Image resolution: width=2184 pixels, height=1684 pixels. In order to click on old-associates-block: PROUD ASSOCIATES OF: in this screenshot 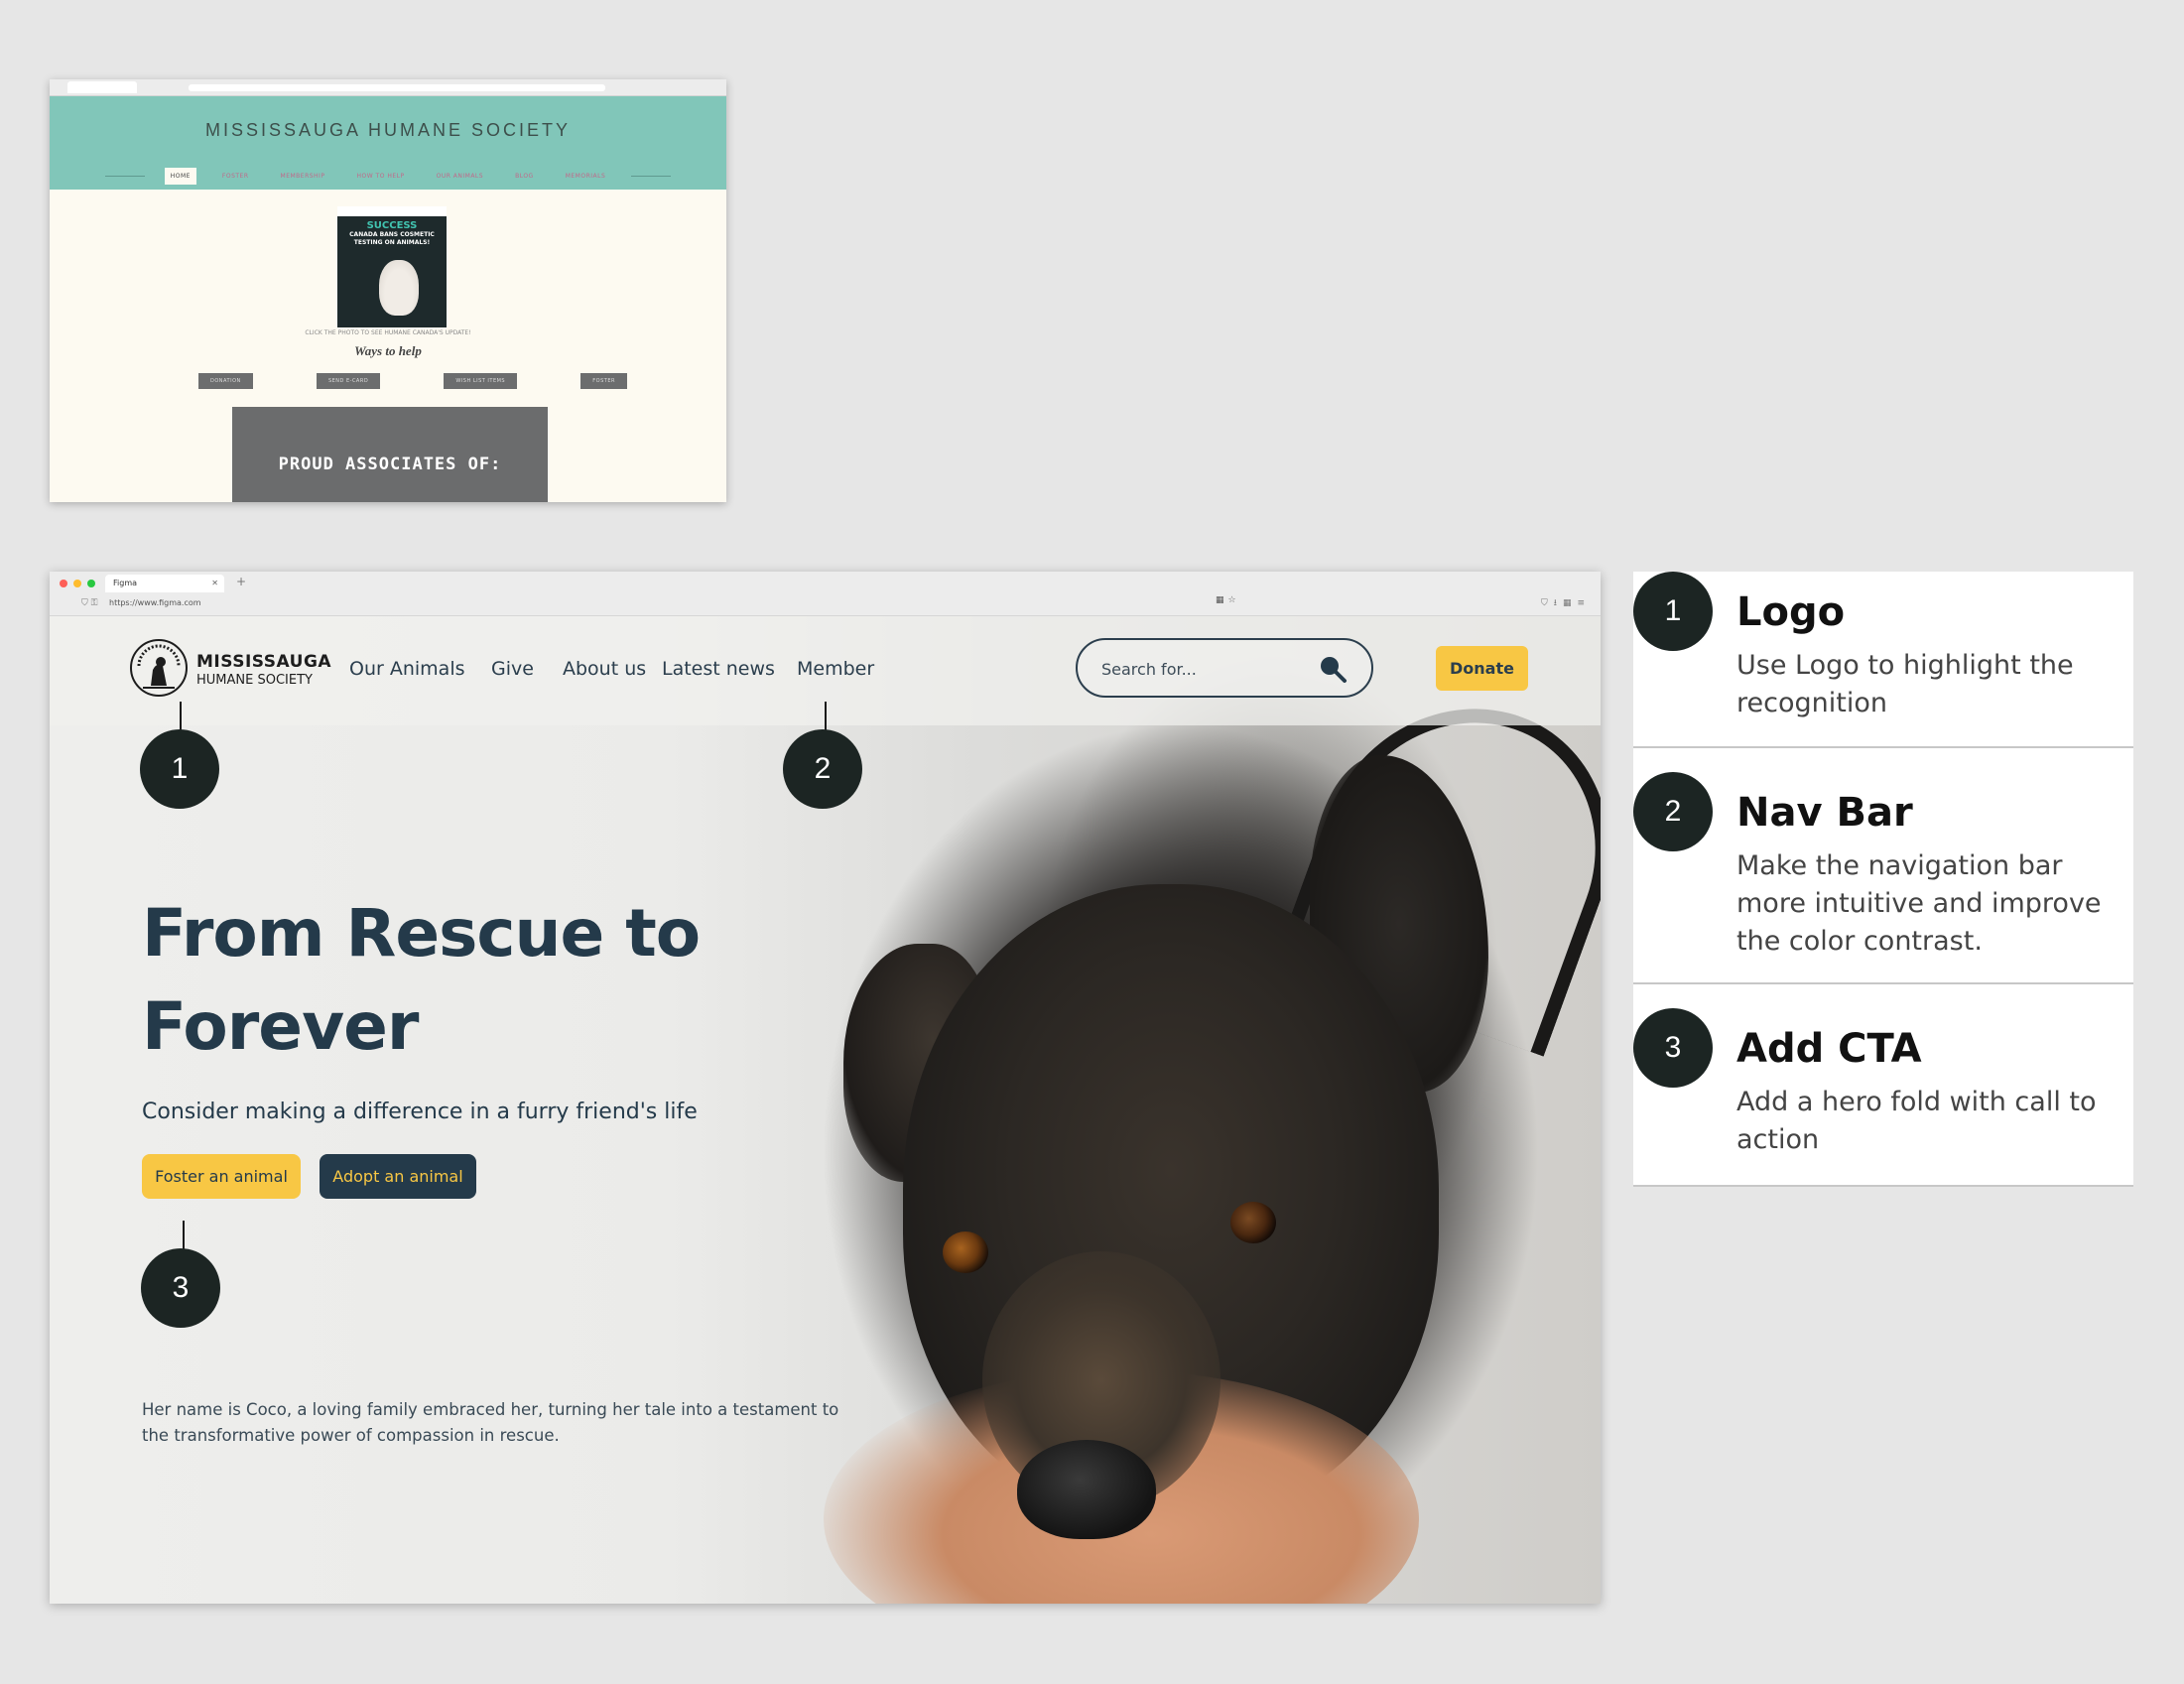, I will do `click(390, 454)`.